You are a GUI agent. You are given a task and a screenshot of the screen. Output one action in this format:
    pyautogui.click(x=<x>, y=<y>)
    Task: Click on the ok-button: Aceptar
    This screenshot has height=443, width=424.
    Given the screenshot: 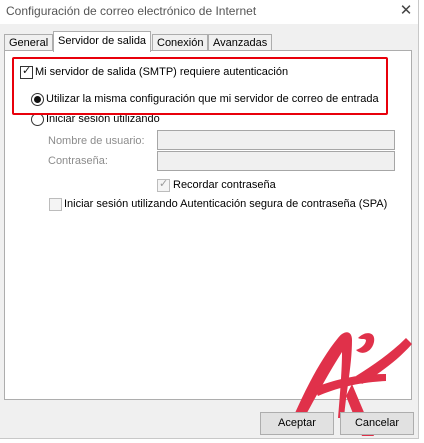 What is the action you would take?
    pyautogui.click(x=297, y=423)
    